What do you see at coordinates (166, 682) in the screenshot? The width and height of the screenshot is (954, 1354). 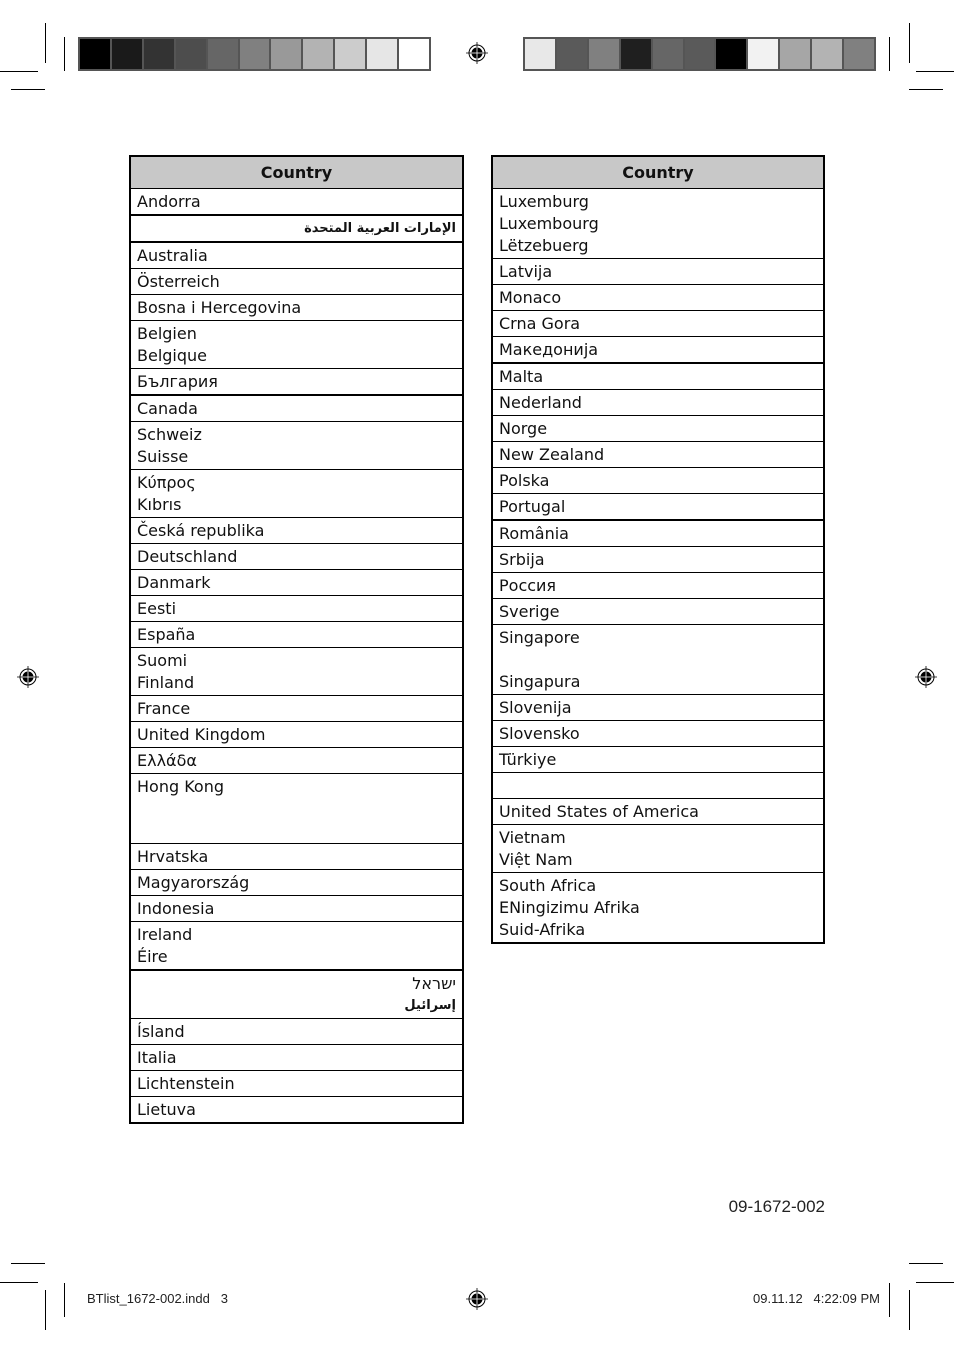 I see `country-name: Finland` at bounding box center [166, 682].